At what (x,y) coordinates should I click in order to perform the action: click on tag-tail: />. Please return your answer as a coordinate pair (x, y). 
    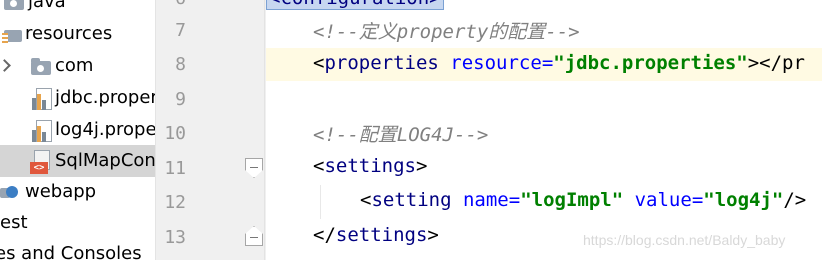
    Looking at the image, I should click on (795, 200).